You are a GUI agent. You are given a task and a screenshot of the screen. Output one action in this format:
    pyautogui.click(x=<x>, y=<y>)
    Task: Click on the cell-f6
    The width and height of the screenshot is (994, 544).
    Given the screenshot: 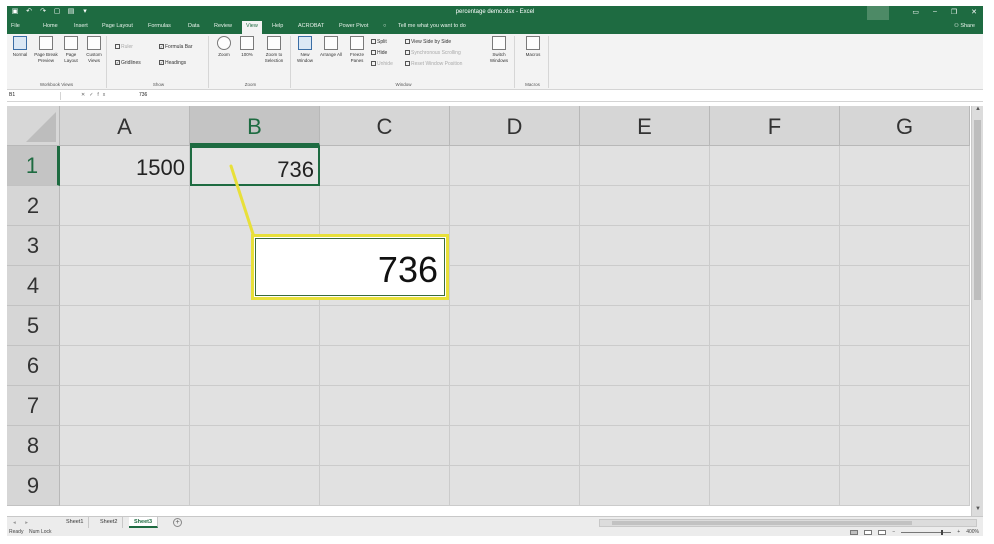 What is the action you would take?
    pyautogui.click(x=775, y=366)
    